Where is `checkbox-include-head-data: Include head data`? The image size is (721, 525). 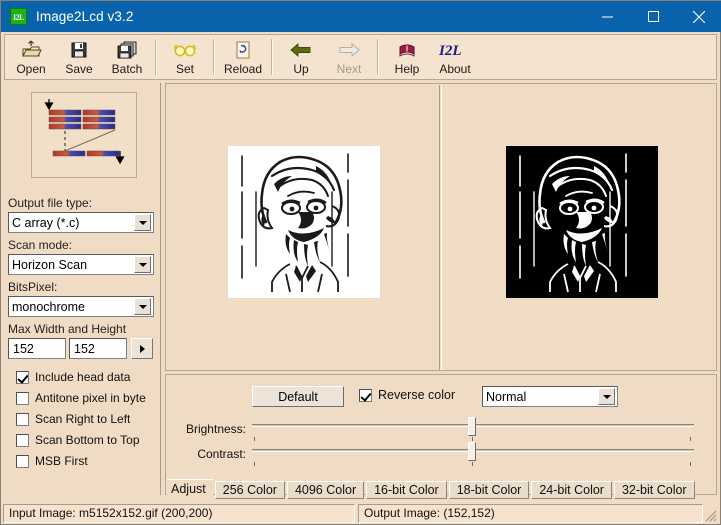 checkbox-include-head-data: Include head data is located at coordinates (73, 377).